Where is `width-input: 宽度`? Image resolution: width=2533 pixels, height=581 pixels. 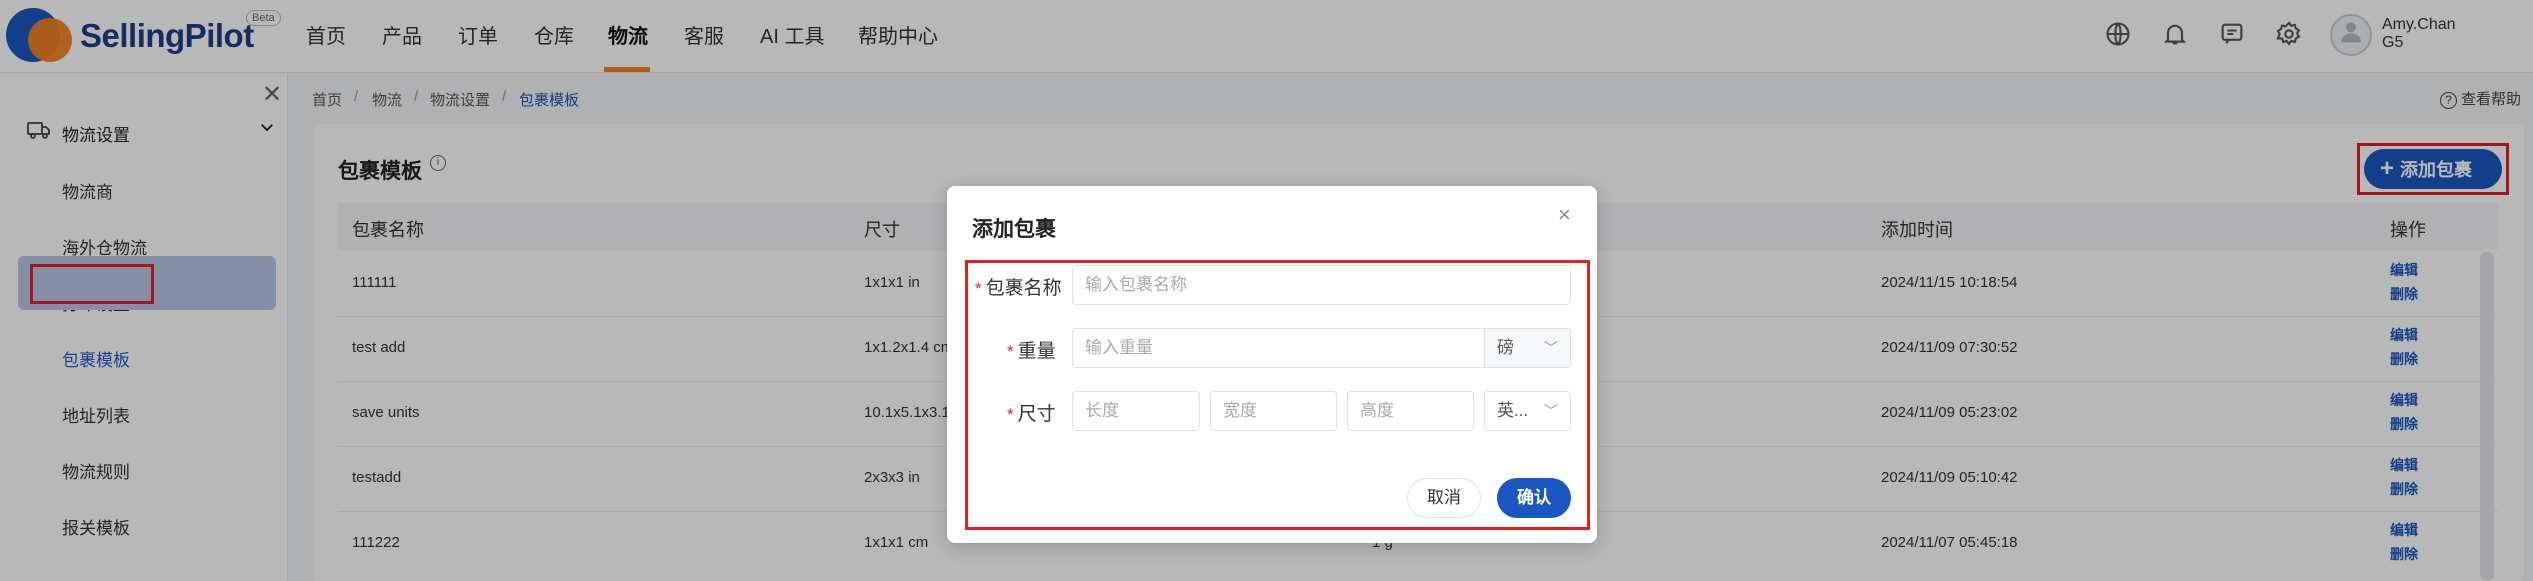 width-input: 宽度 is located at coordinates (1273, 411).